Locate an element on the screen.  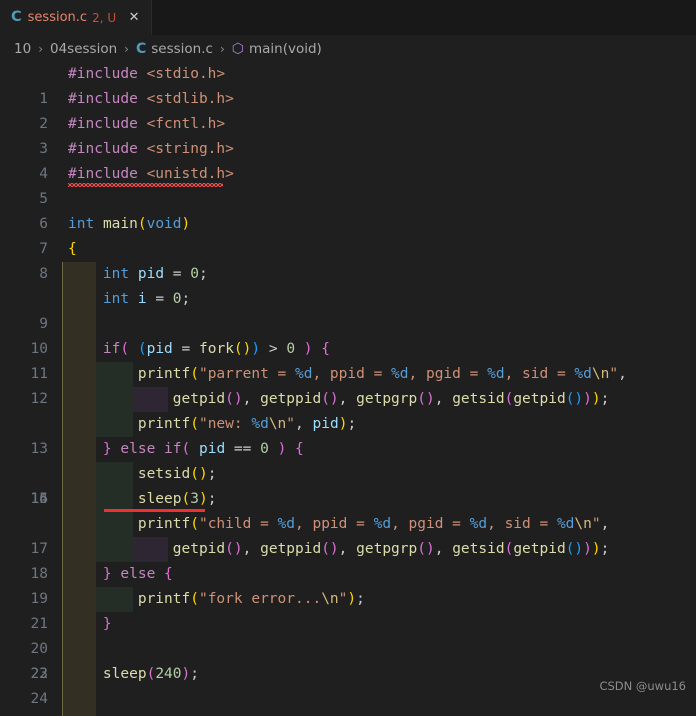
code-line: 15 printf("new: %d\n", pid); is located at coordinates (348, 459).